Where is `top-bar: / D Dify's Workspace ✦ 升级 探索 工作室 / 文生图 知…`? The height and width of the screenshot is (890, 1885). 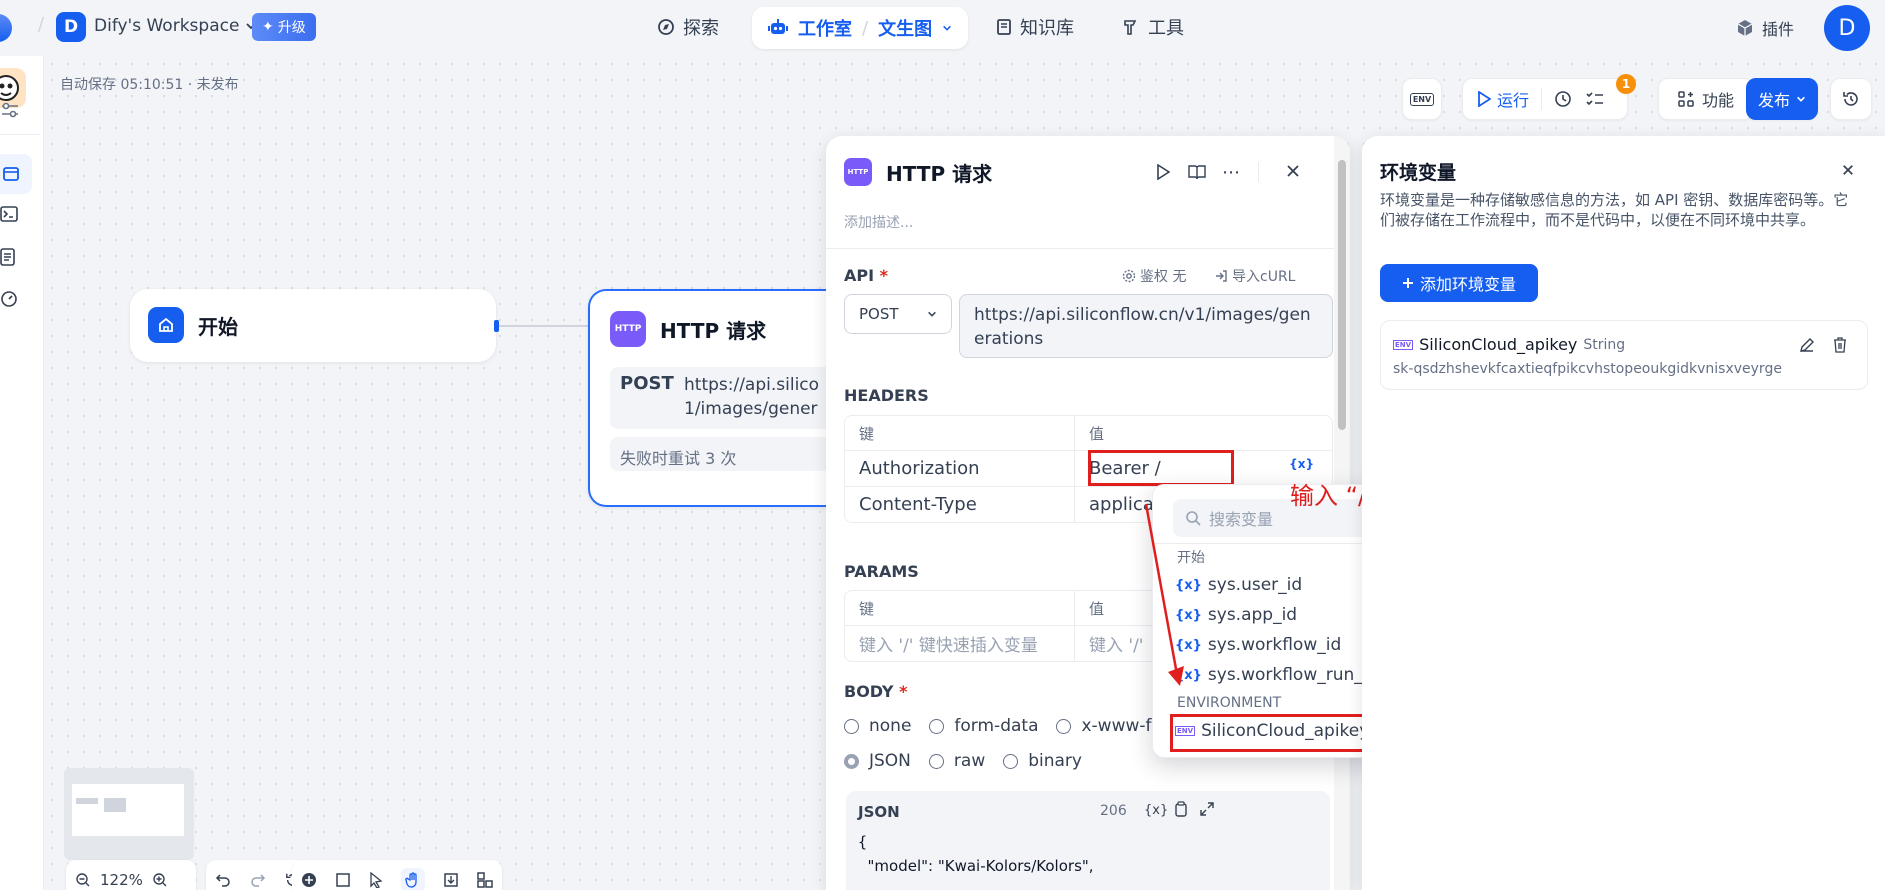 top-bar: / D Dify's Workspace ✦ 升级 探索 工作室 / 文生图 知… is located at coordinates (942, 28).